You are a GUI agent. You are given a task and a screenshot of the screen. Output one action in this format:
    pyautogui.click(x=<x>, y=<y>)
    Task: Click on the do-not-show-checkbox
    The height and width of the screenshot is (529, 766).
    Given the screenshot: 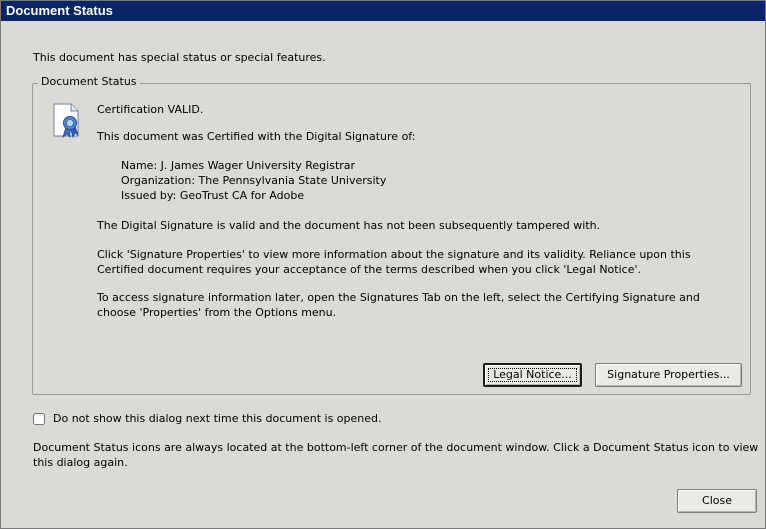 What is the action you would take?
    pyautogui.click(x=39, y=419)
    